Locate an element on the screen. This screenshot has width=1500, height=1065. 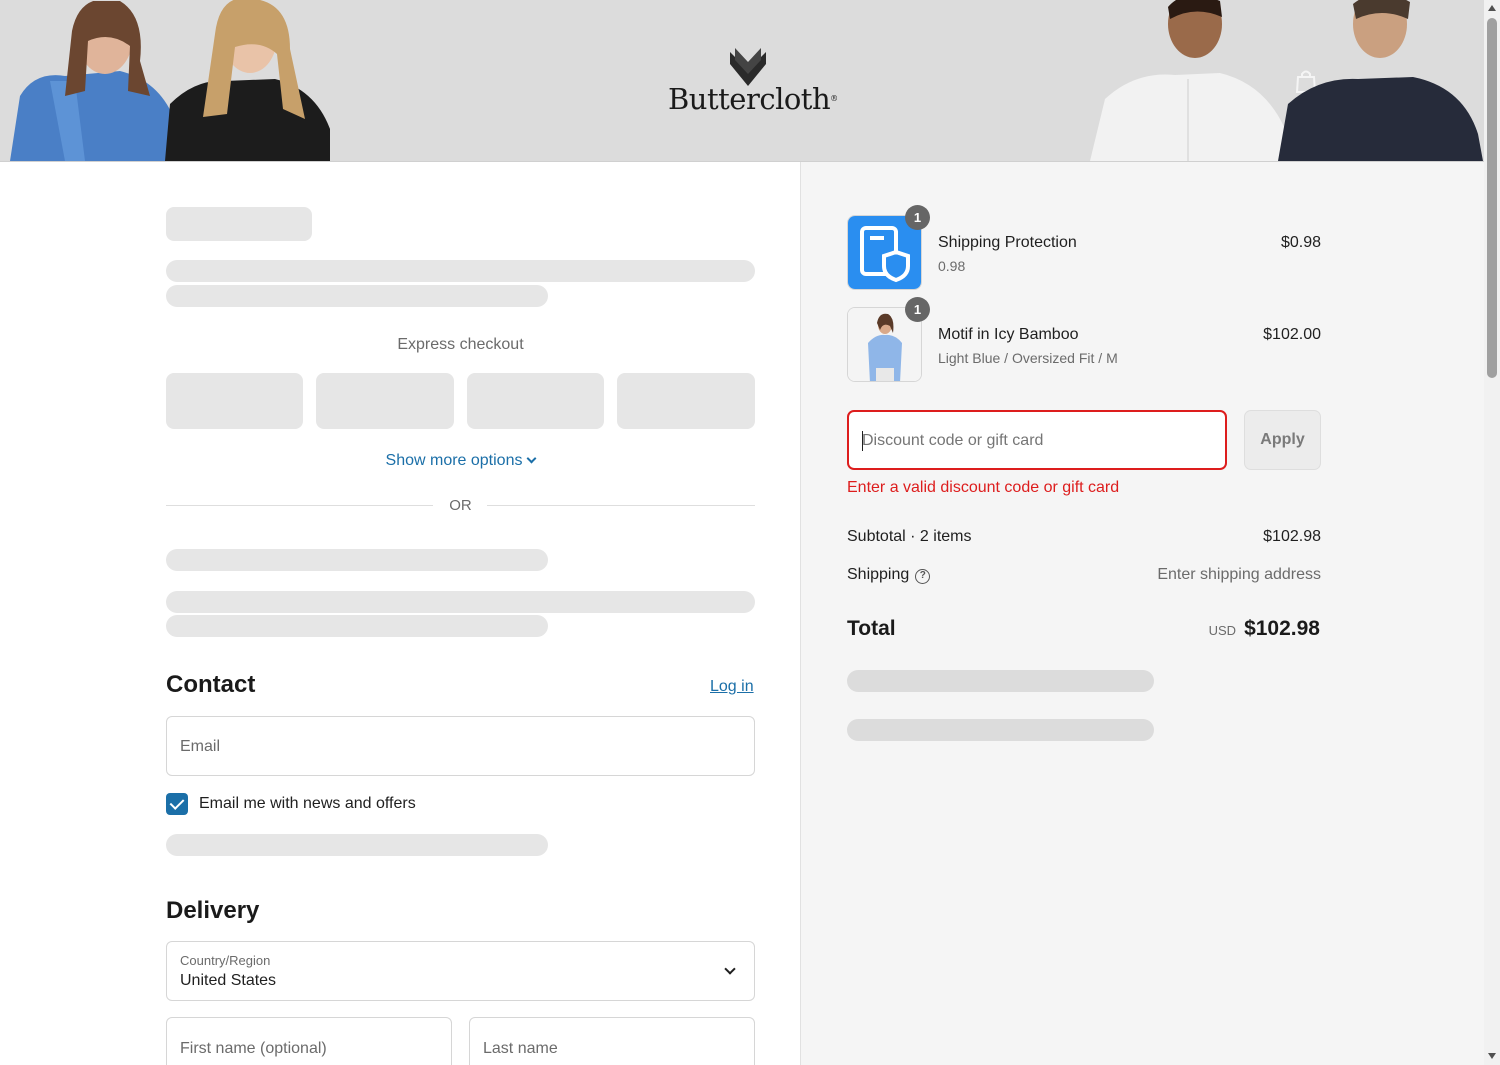
newsletter-checkbox is located at coordinates (177, 804).